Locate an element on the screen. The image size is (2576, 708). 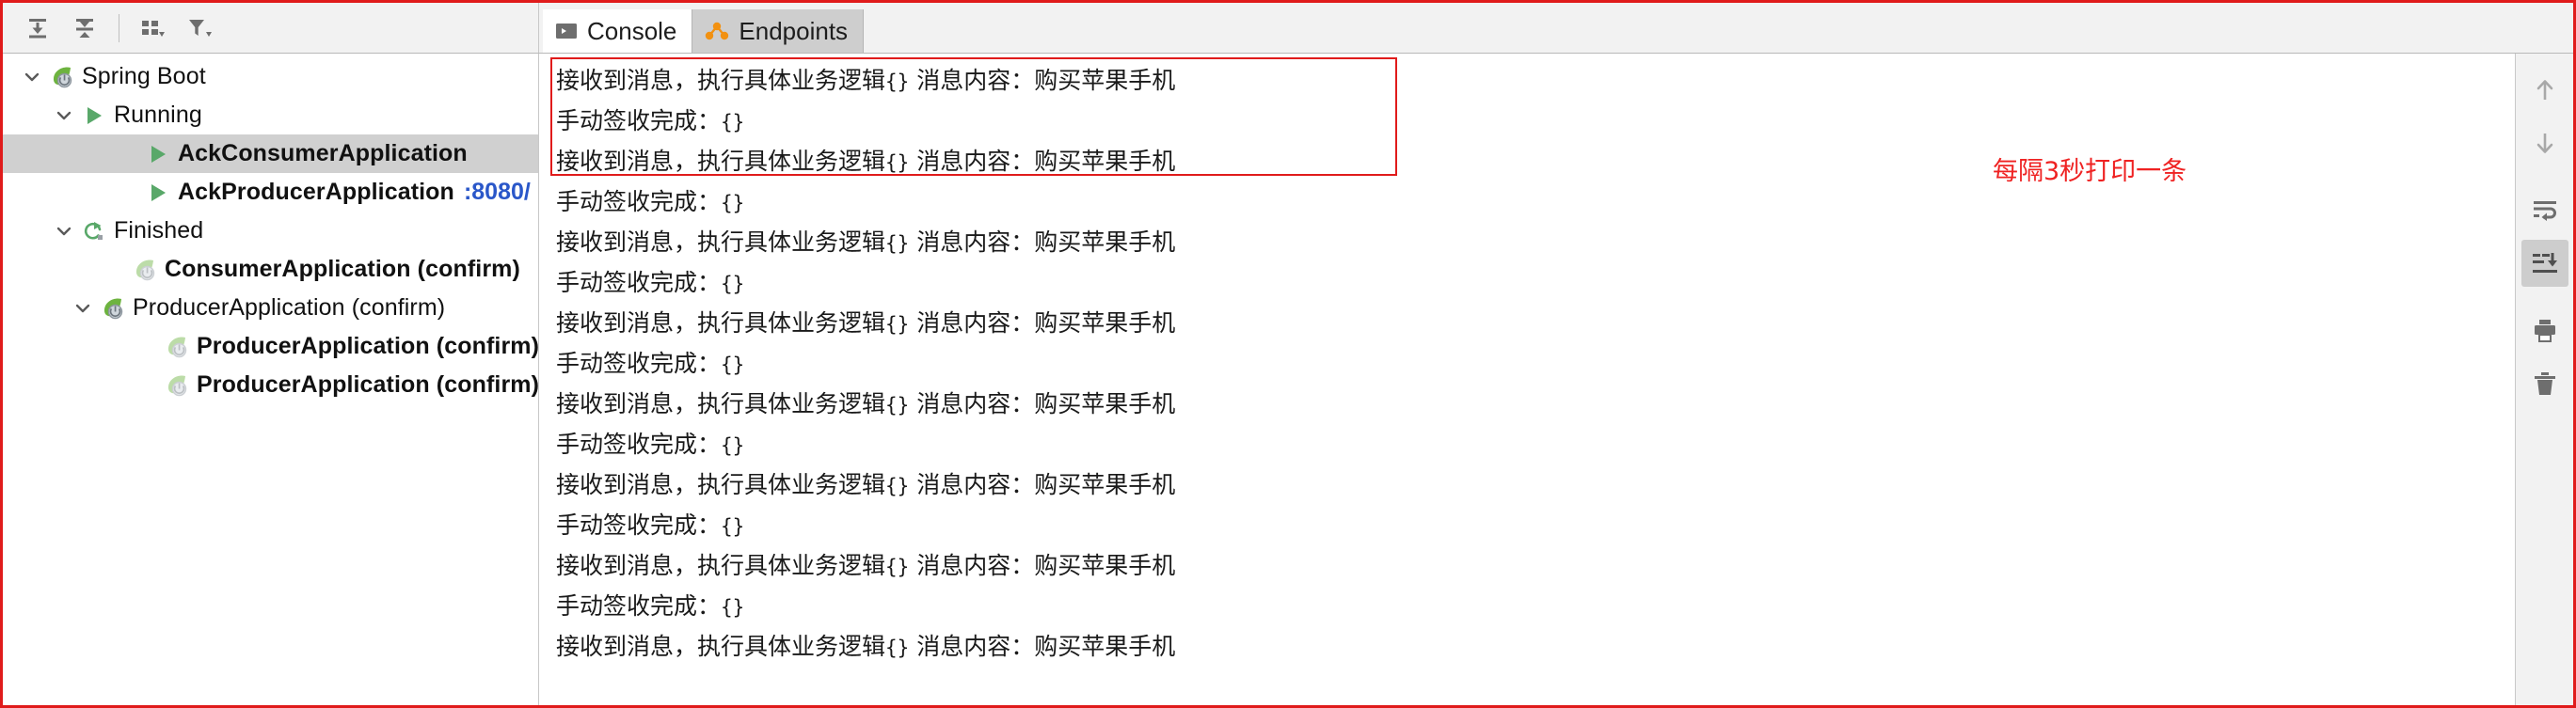
tree-row-consumer-application: ConsumerApplication (confirm) is located at coordinates (271, 269).